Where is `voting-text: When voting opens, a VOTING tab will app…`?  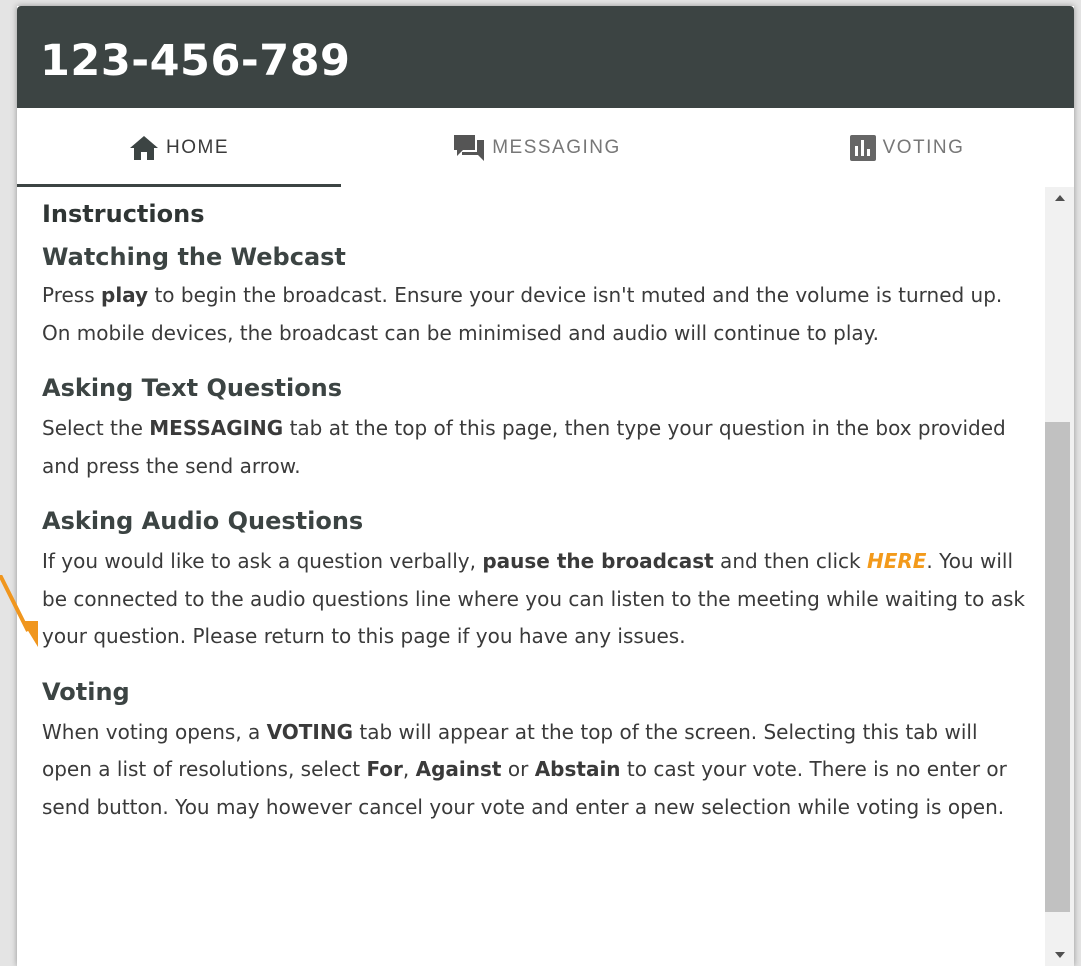 voting-text: When voting opens, a VOTING tab will app… is located at coordinates (537, 770).